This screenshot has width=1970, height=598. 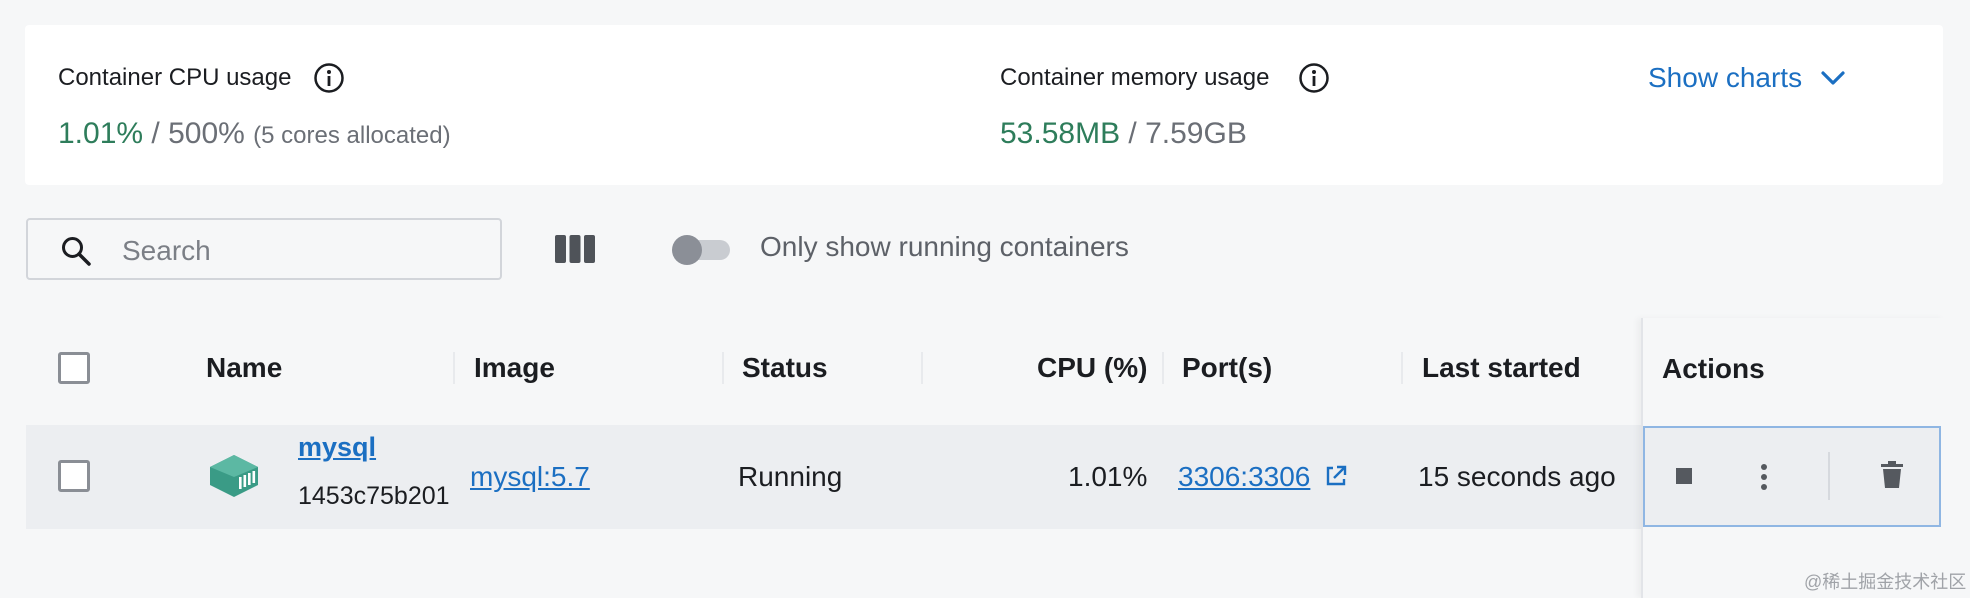 I want to click on stop-icon, so click(x=1684, y=476).